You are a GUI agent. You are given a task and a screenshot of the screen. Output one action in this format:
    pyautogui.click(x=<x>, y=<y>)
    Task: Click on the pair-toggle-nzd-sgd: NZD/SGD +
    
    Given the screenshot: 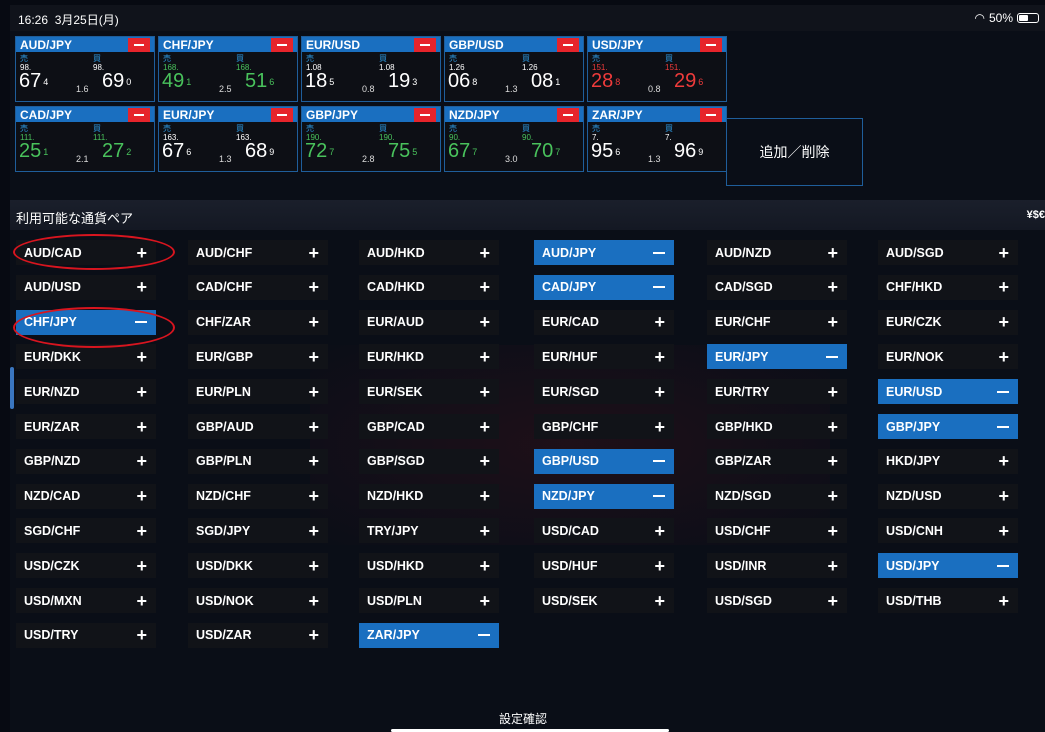 What is the action you would take?
    pyautogui.click(x=777, y=496)
    